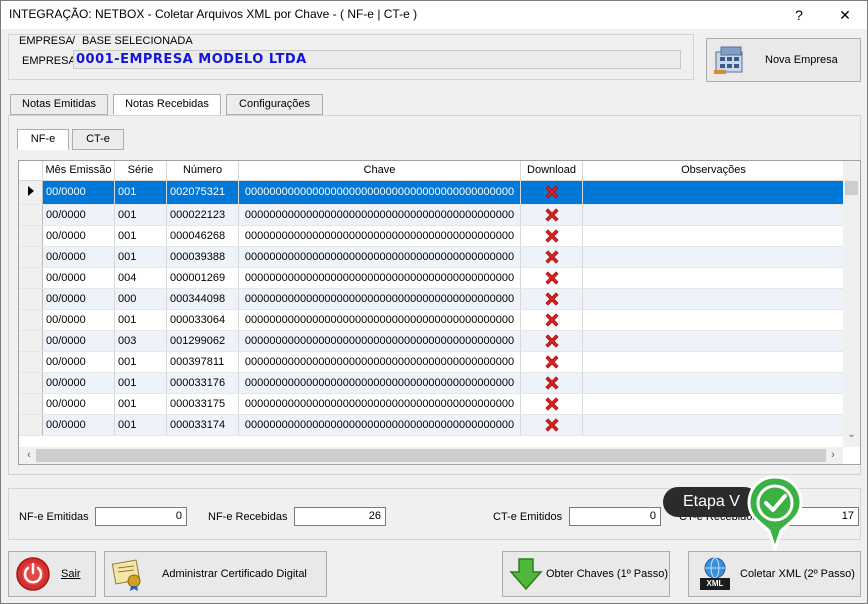 This screenshot has height=604, width=868. Describe the element at coordinates (586, 574) in the screenshot. I see `obter-chaves-button: Obter Chaves (1º Passo)` at that location.